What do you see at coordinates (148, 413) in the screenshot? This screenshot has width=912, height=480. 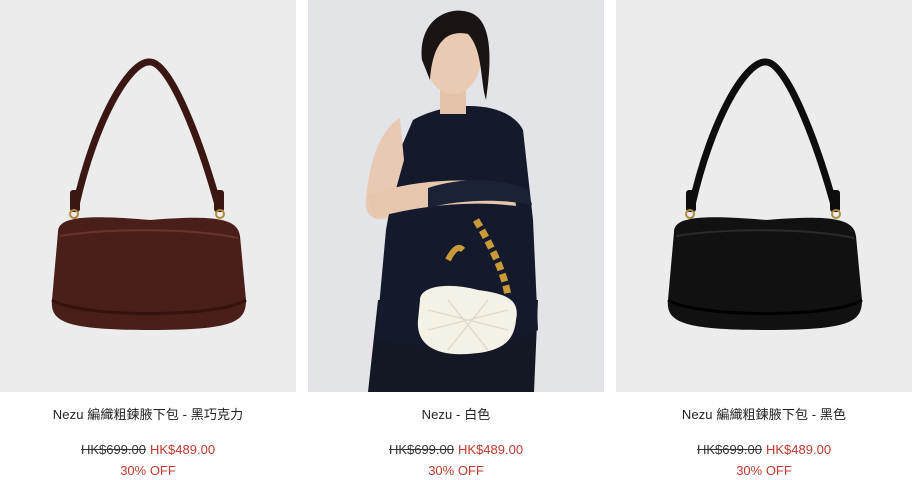 I see `product-name: Nezu 編織粗鍊腋下包 - 黑巧克力` at bounding box center [148, 413].